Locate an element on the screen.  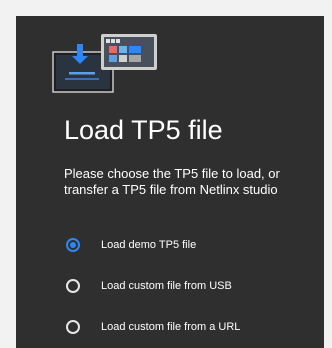
file-transfer-illustration-icon is located at coordinates (104, 63).